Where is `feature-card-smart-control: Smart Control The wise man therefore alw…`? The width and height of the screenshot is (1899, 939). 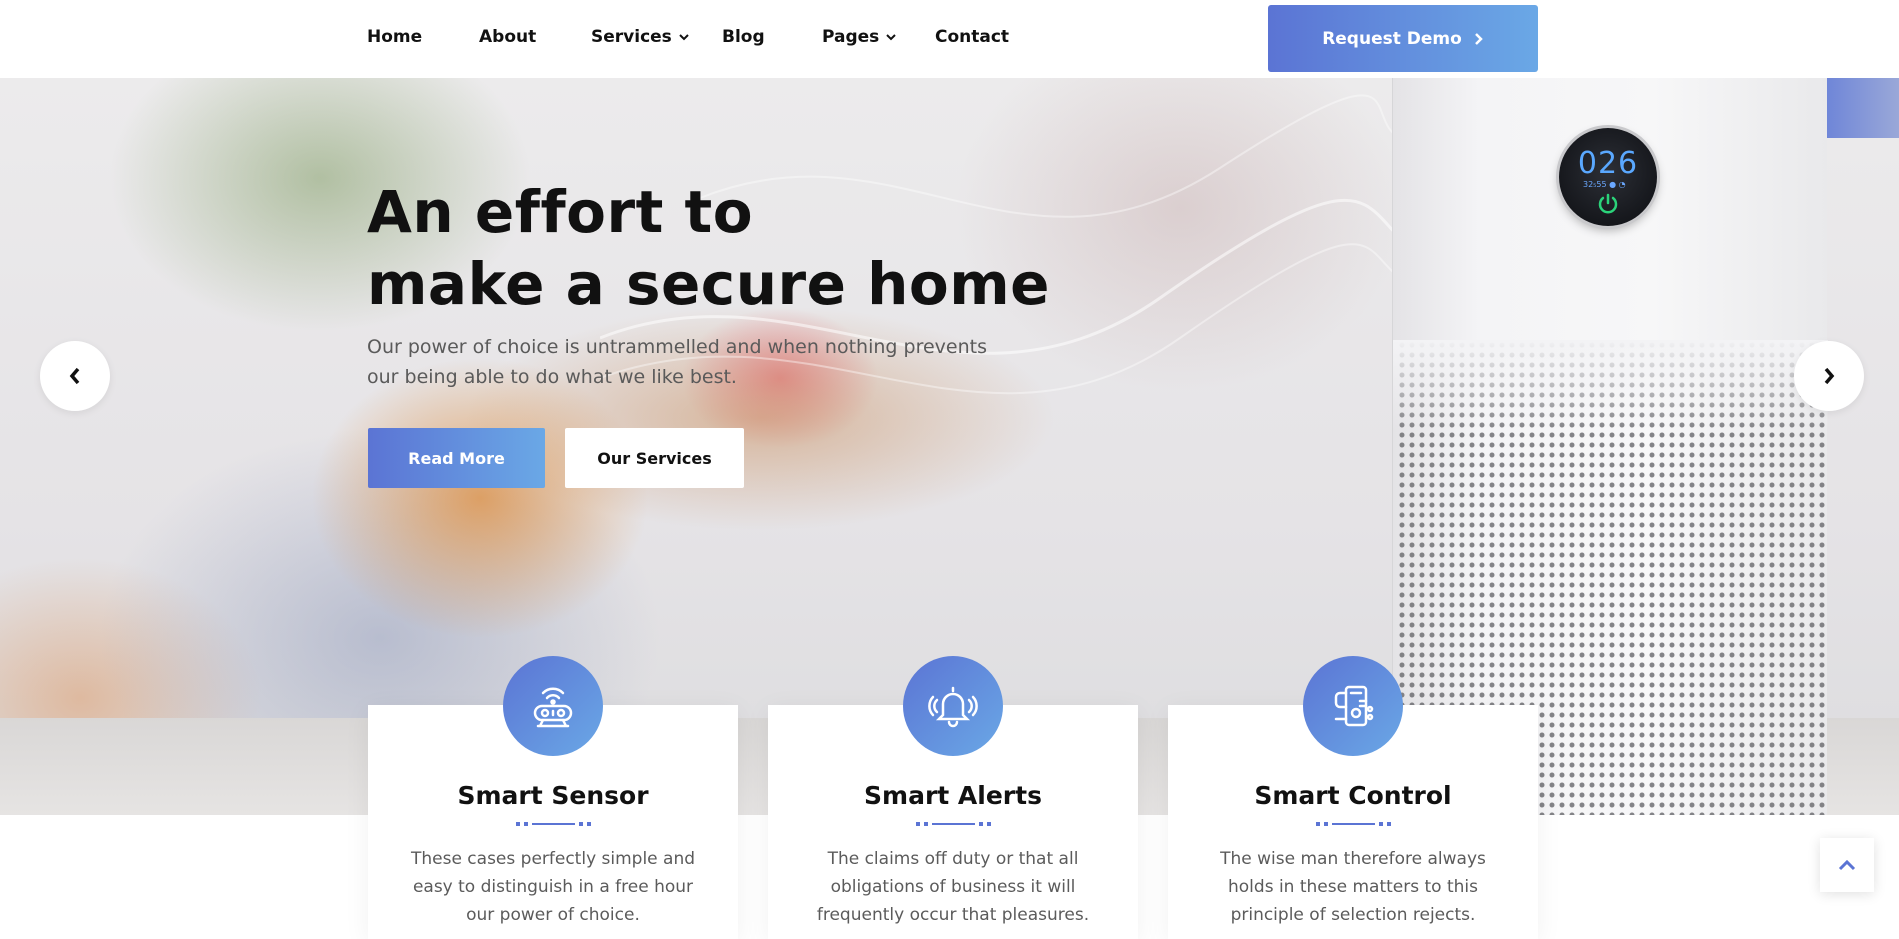 feature-card-smart-control: Smart Control The wise man therefore alw… is located at coordinates (1353, 797).